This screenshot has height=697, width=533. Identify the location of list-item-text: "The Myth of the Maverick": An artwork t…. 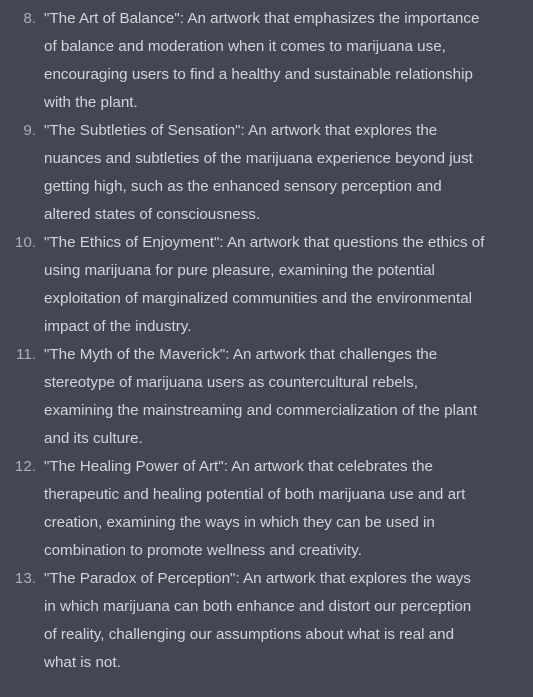
(261, 396).